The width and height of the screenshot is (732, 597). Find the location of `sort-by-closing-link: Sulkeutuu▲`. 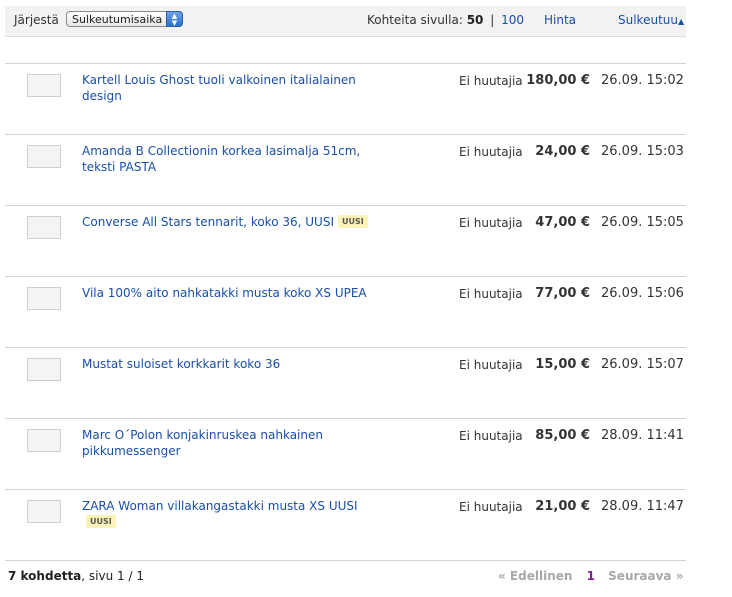

sort-by-closing-link: Sulkeutuu▲ is located at coordinates (651, 20).